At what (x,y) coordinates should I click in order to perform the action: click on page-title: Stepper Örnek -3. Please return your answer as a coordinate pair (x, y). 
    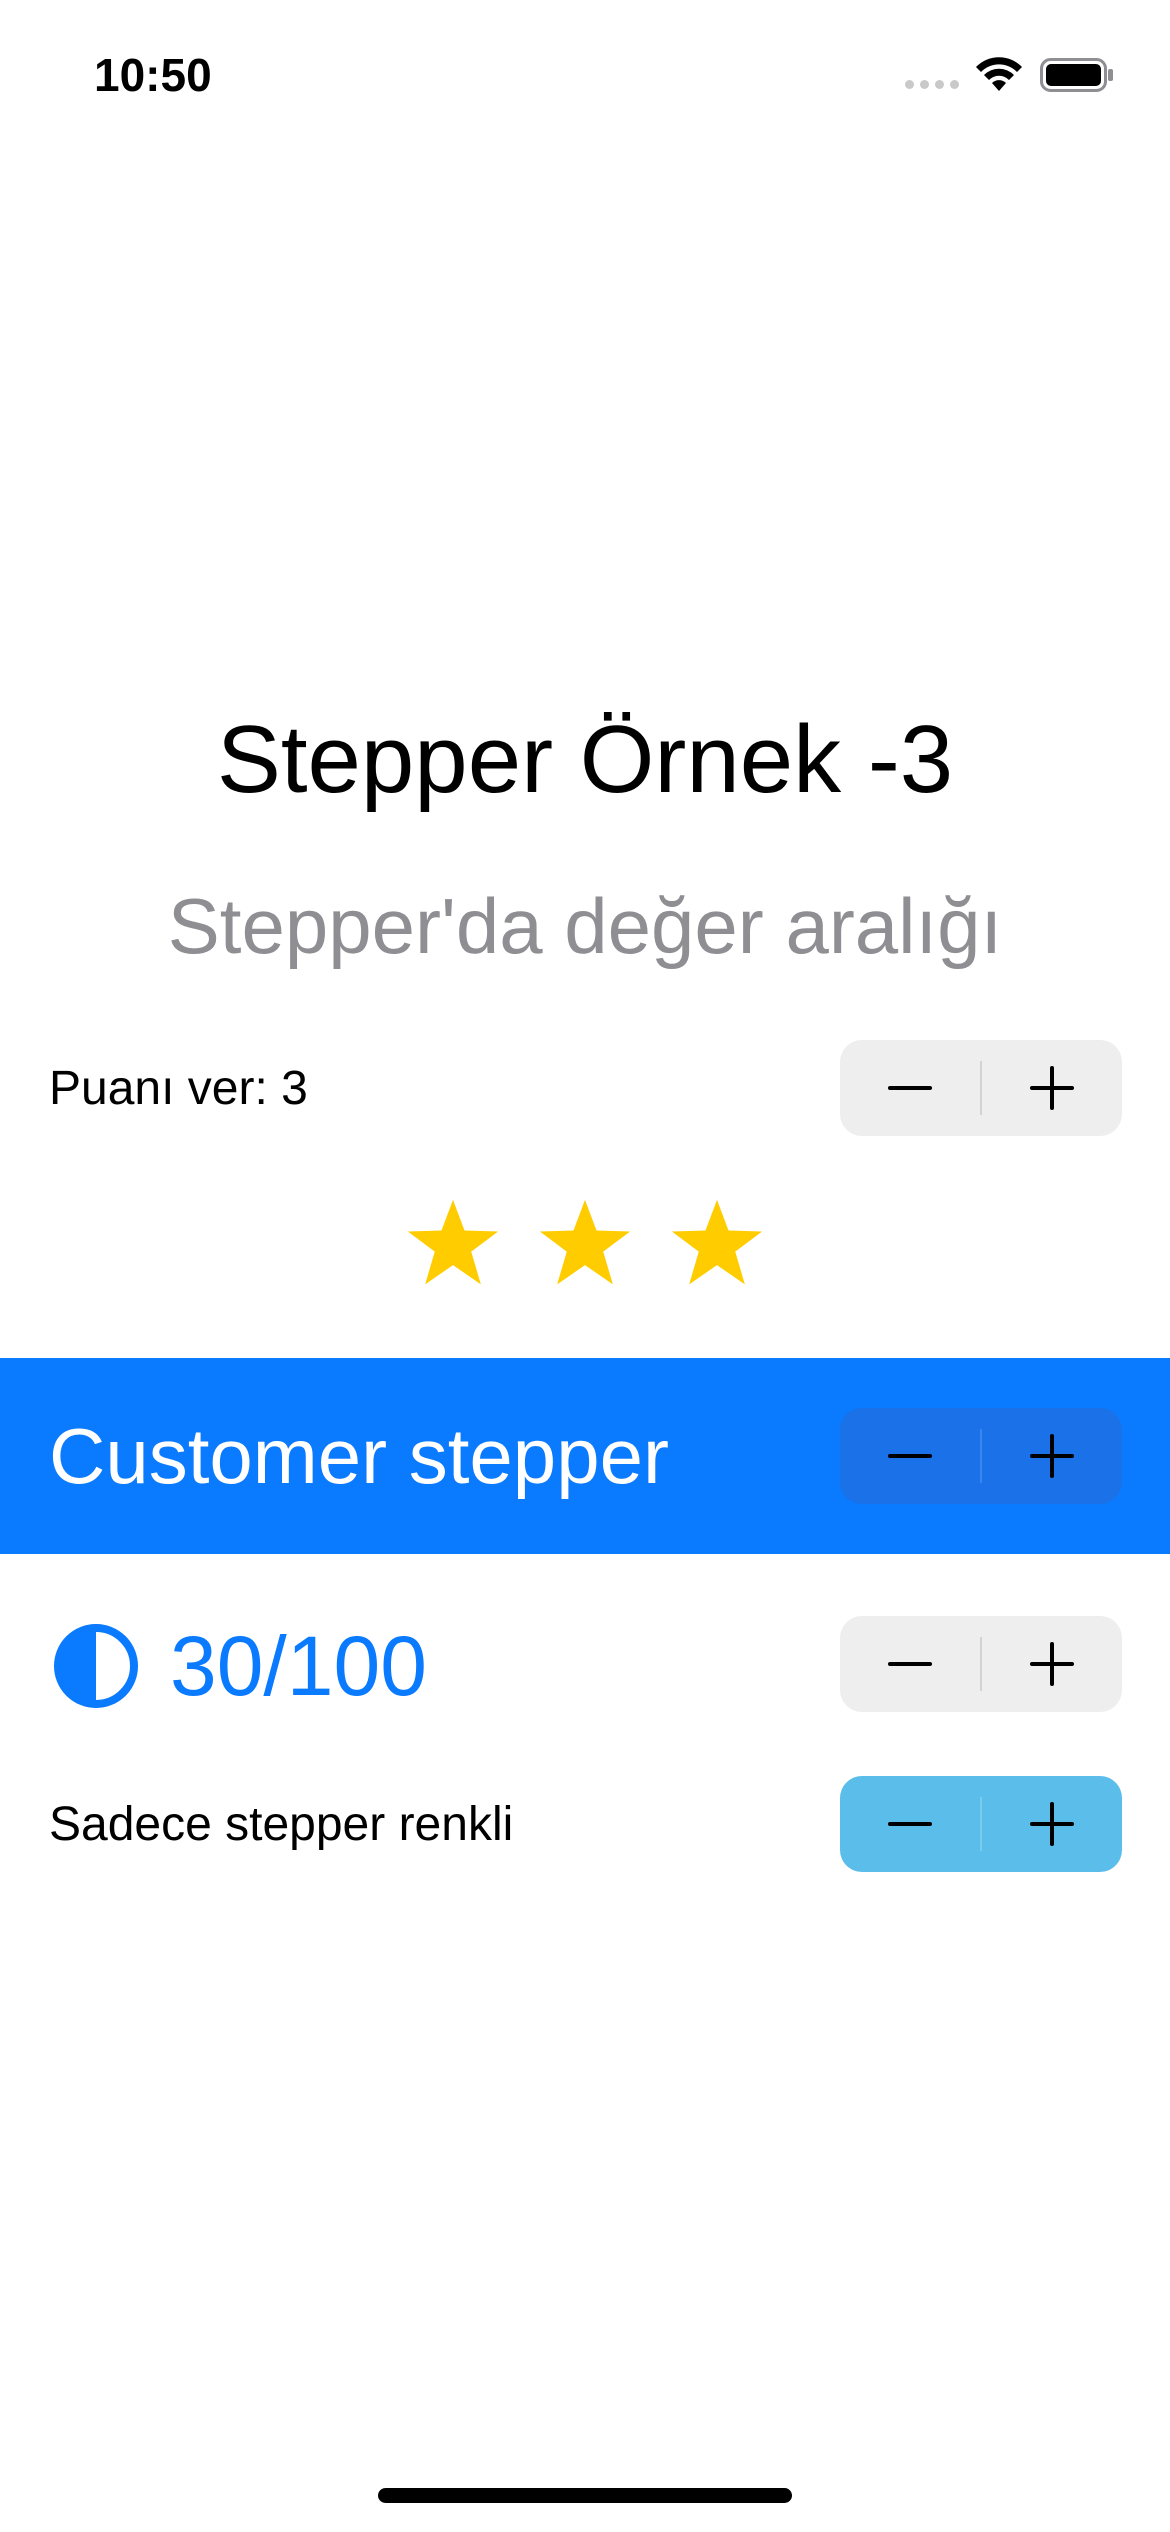
    Looking at the image, I should click on (585, 759).